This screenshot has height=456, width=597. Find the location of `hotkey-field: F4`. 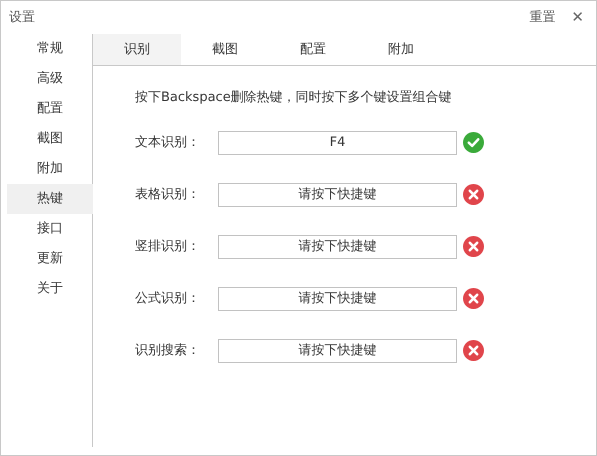

hotkey-field: F4 is located at coordinates (337, 142).